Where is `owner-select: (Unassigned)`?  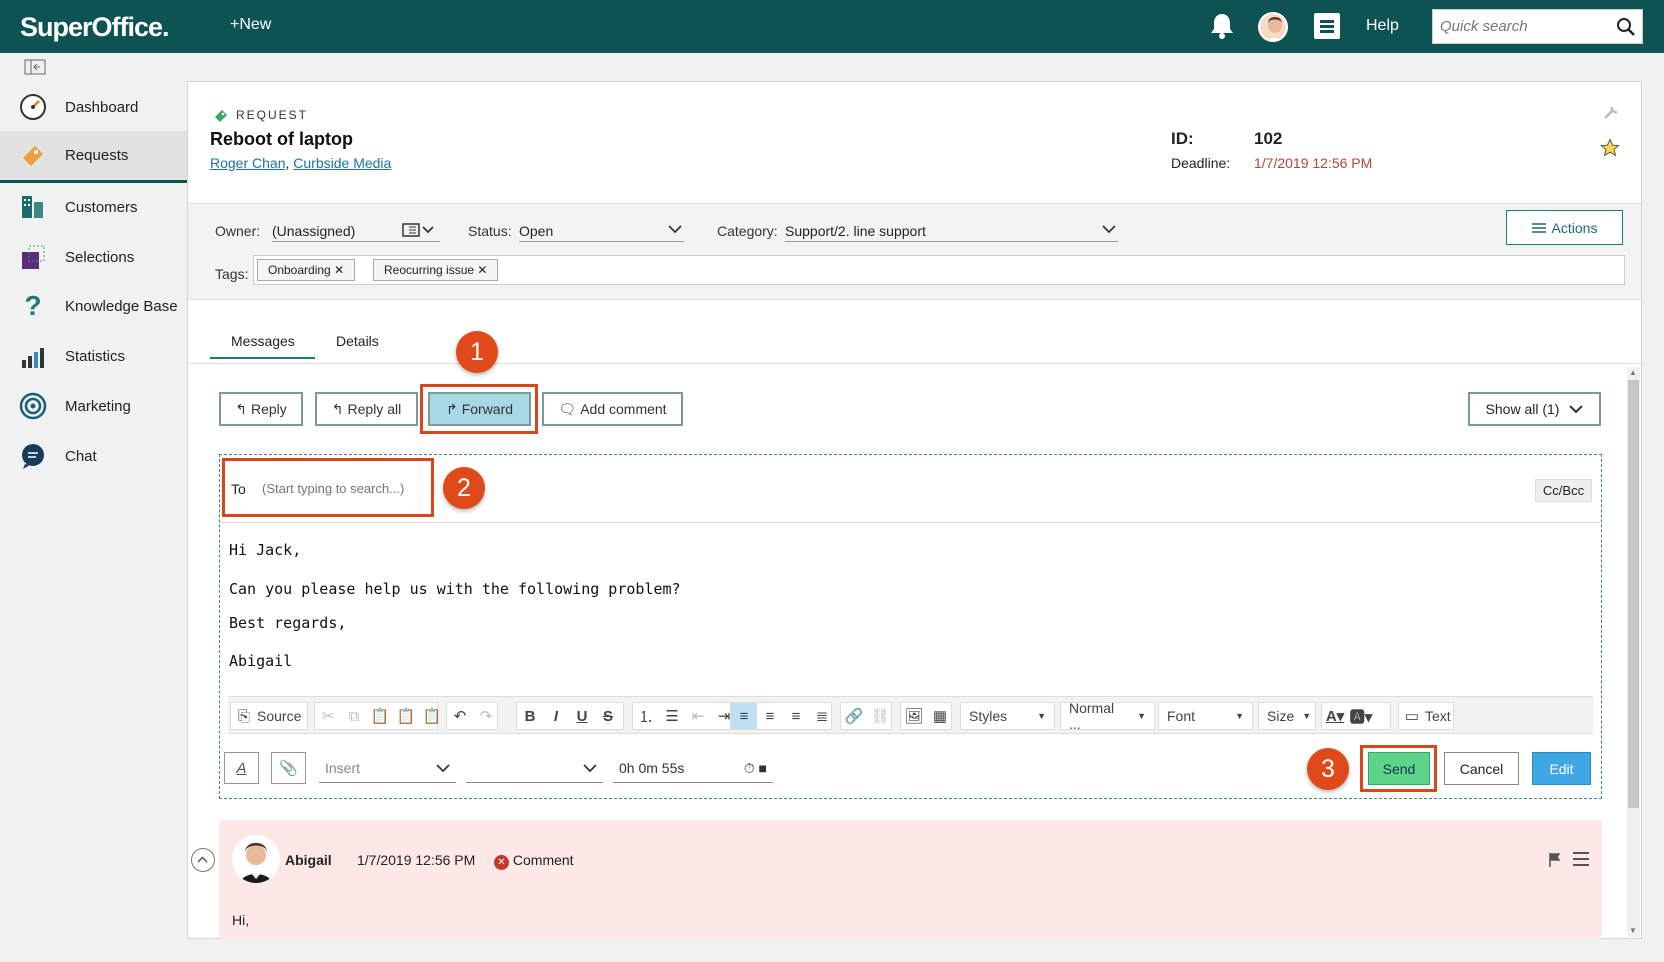 owner-select: (Unassigned) is located at coordinates (356, 230).